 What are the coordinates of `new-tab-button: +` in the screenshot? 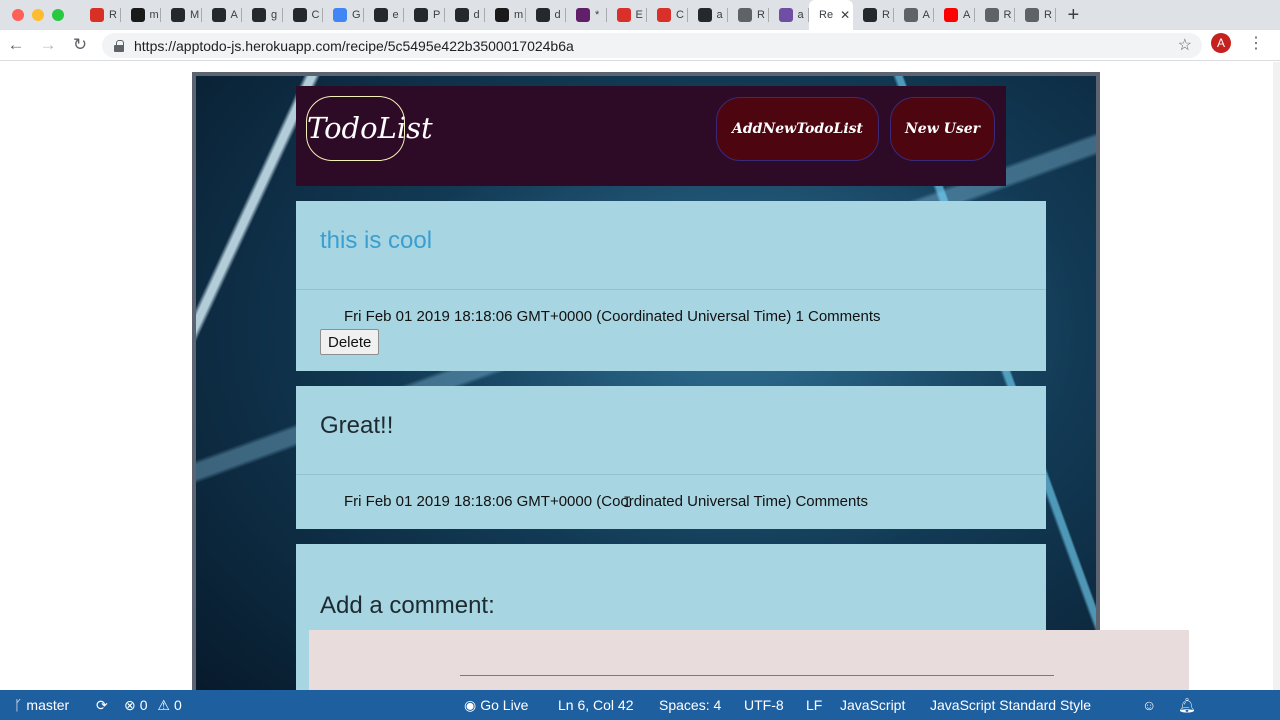 It's located at (1074, 15).